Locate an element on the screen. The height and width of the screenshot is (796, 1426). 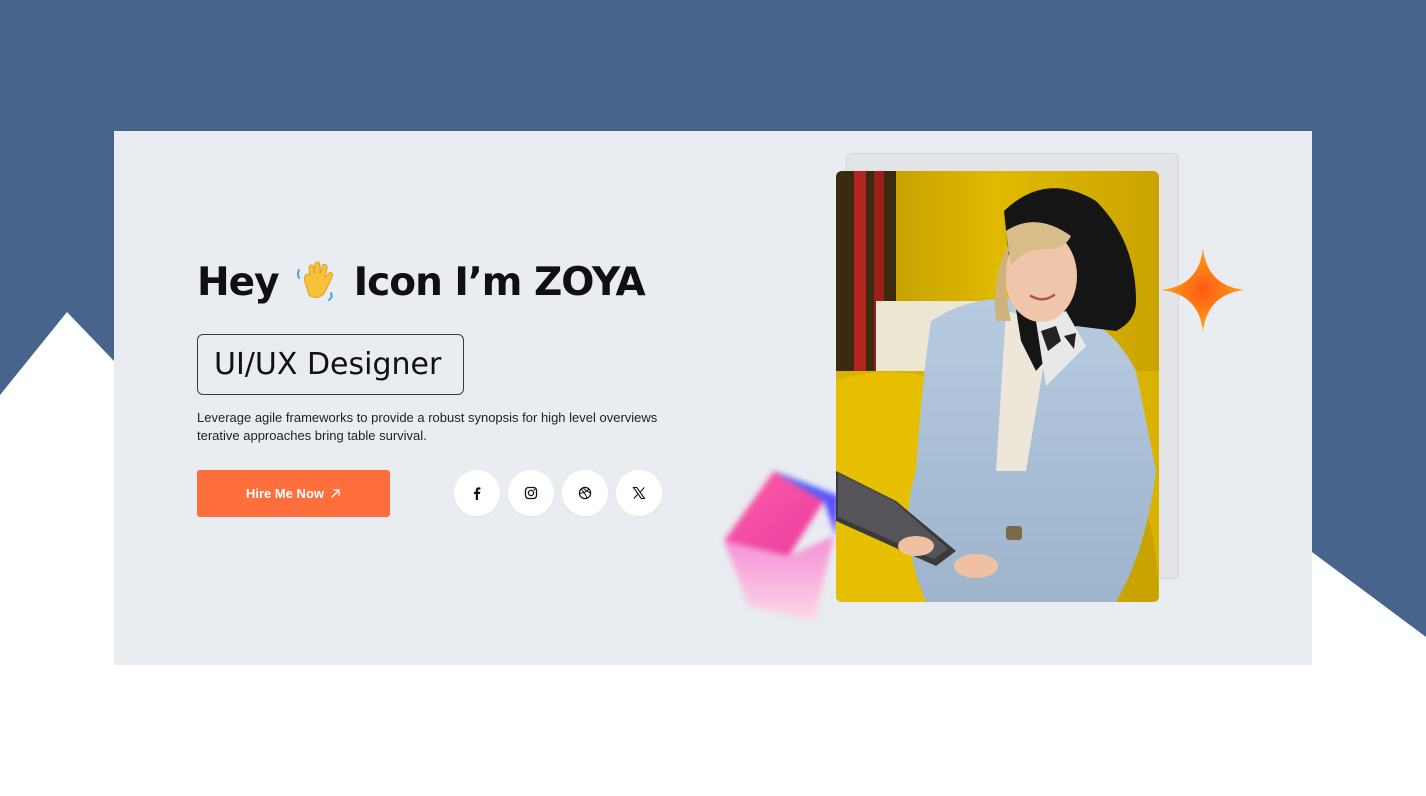
facebook-link is located at coordinates (477, 493).